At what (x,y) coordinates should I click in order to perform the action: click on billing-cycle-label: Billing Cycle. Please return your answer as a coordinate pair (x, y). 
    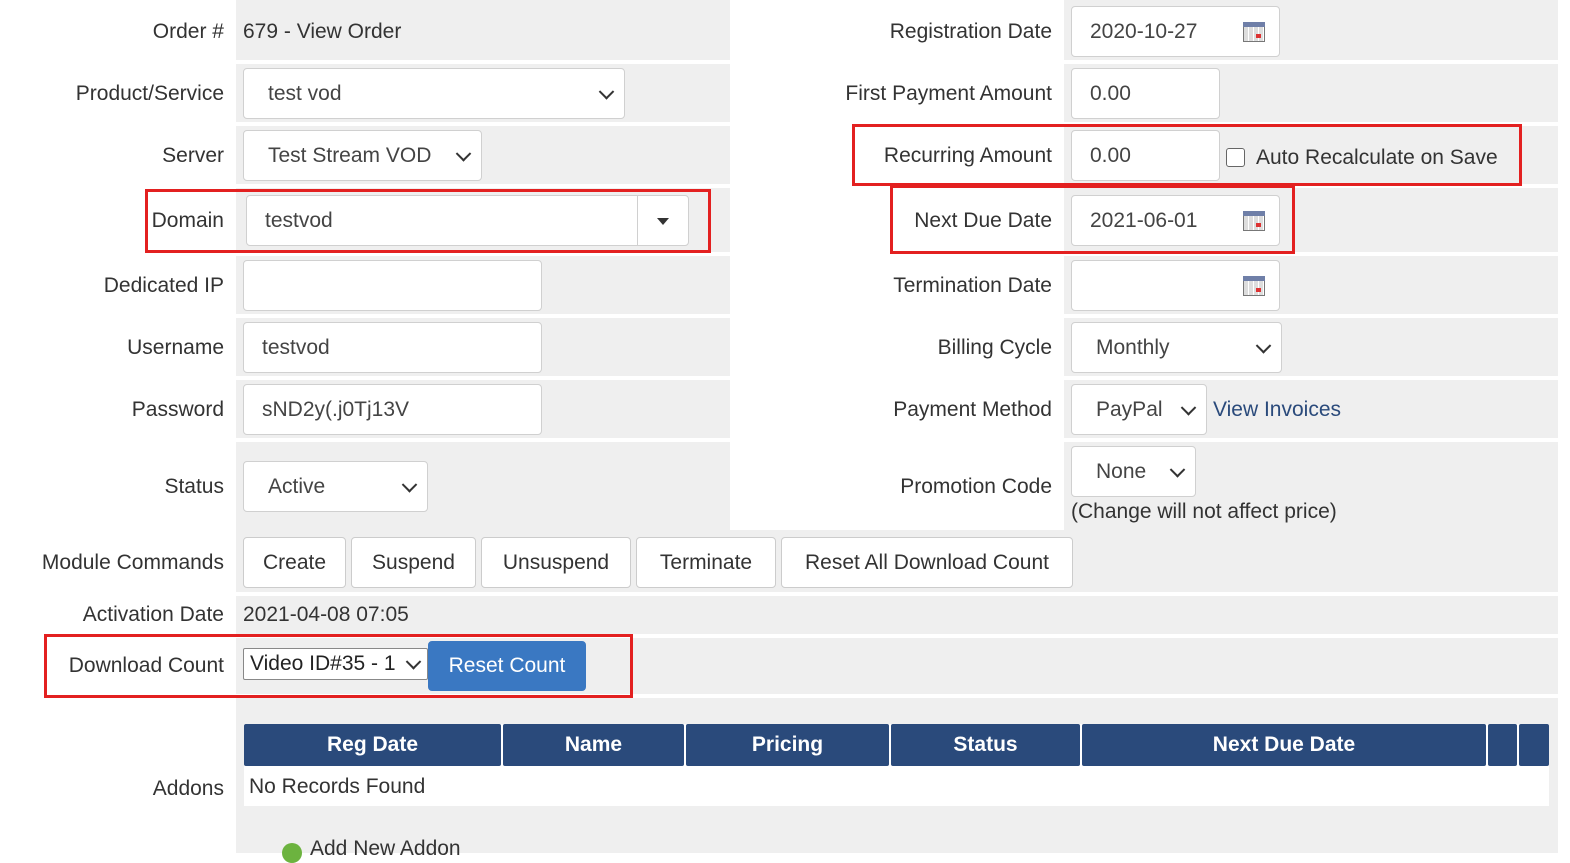
    Looking at the image, I should click on (994, 347).